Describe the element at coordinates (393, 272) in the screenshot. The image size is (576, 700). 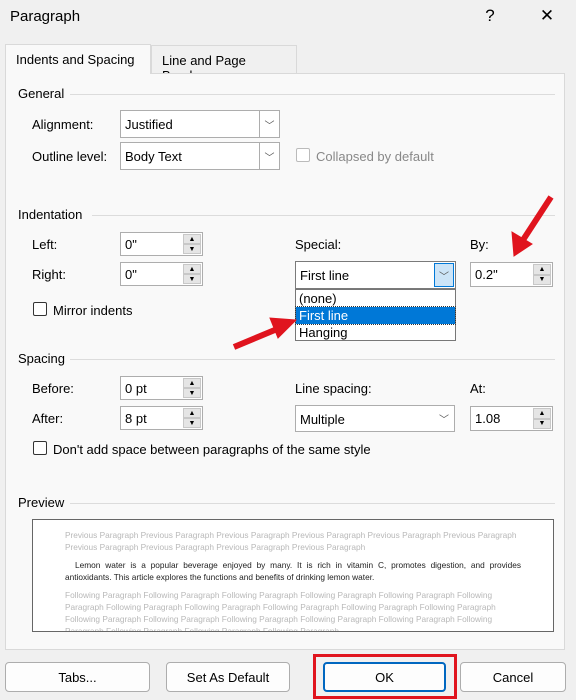
I see `annotation-arrows` at that location.